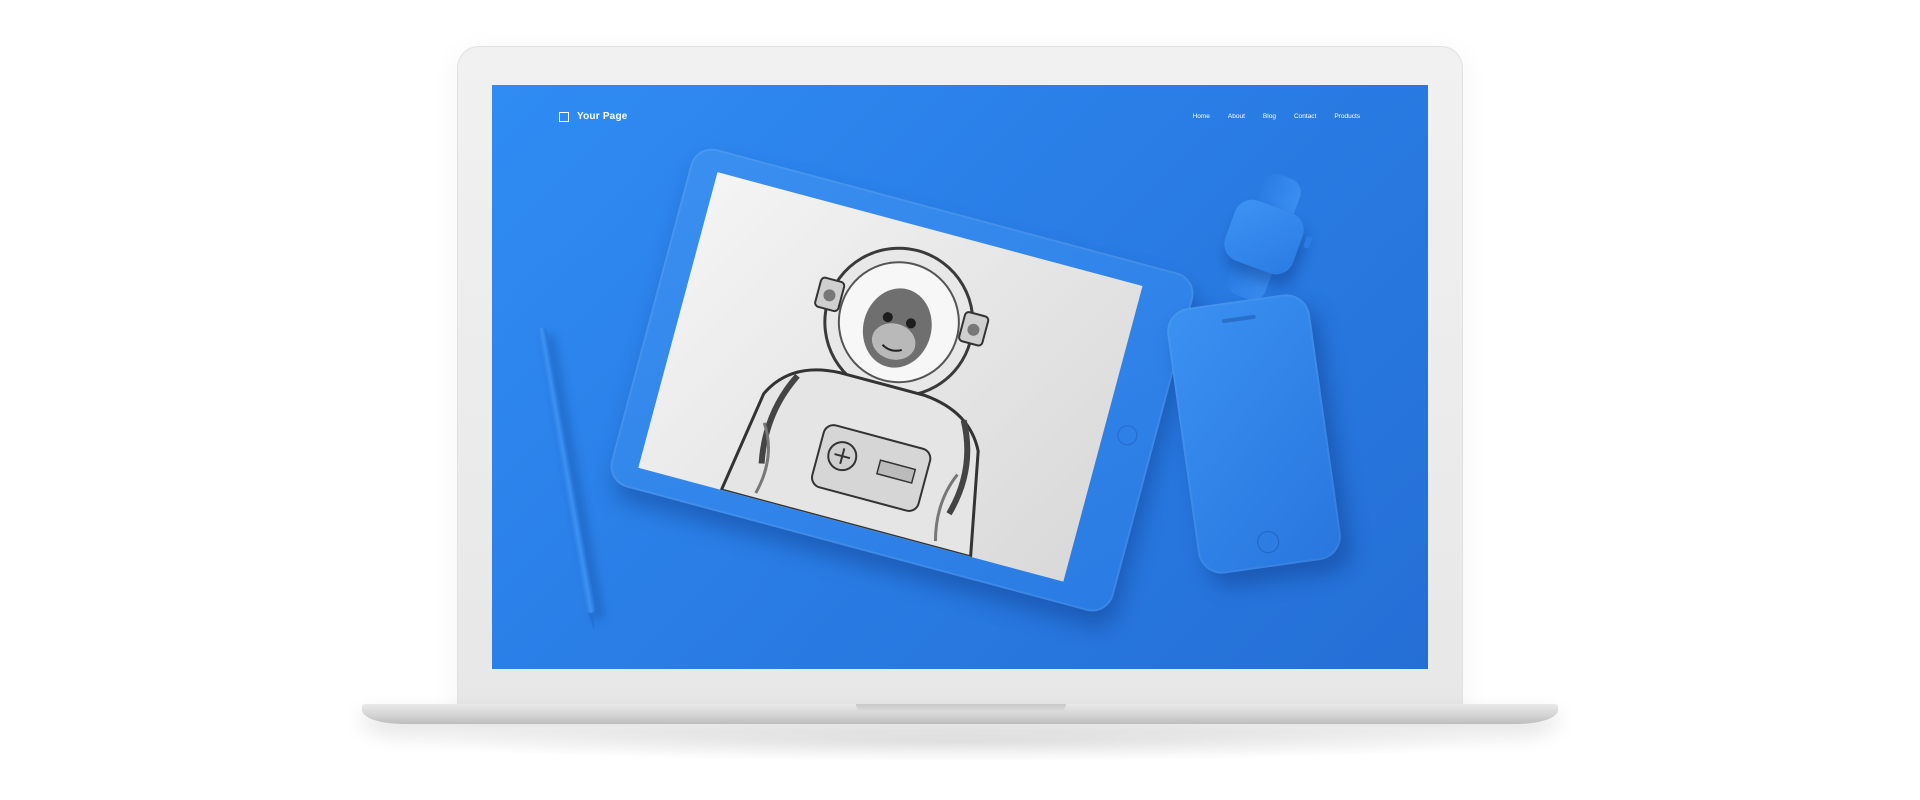 This screenshot has width=1920, height=800. I want to click on pencil-tip, so click(593, 622).